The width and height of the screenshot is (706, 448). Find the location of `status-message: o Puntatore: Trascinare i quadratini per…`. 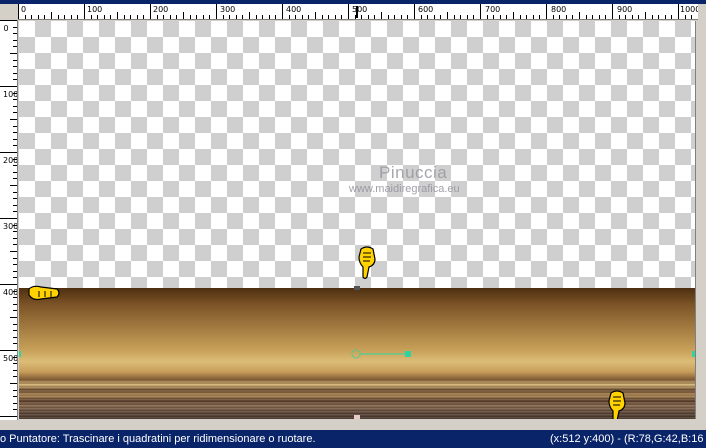

status-message: o Puntatore: Trascinare i quadratini per… is located at coordinates (158, 439).